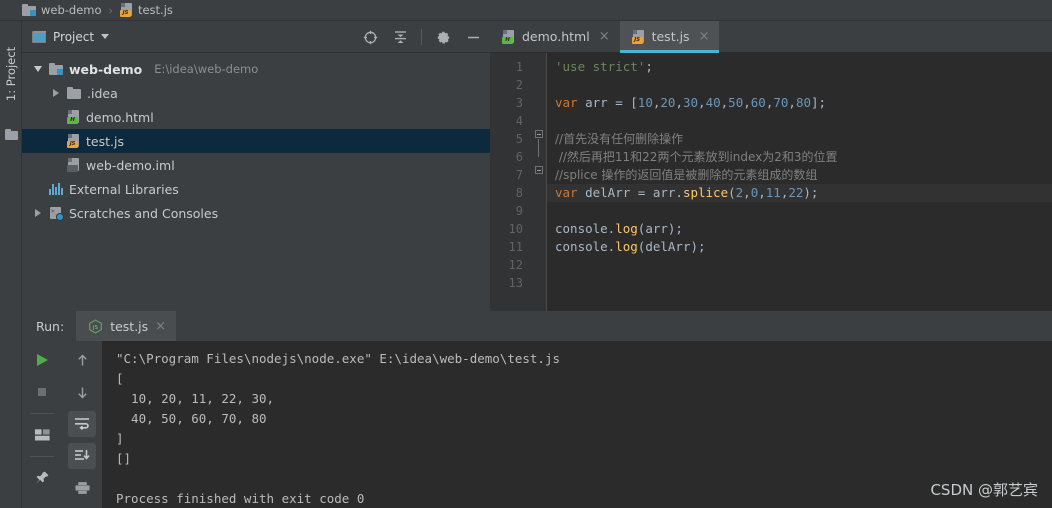 The image size is (1052, 508). I want to click on tree-label: web-demo, so click(106, 69).